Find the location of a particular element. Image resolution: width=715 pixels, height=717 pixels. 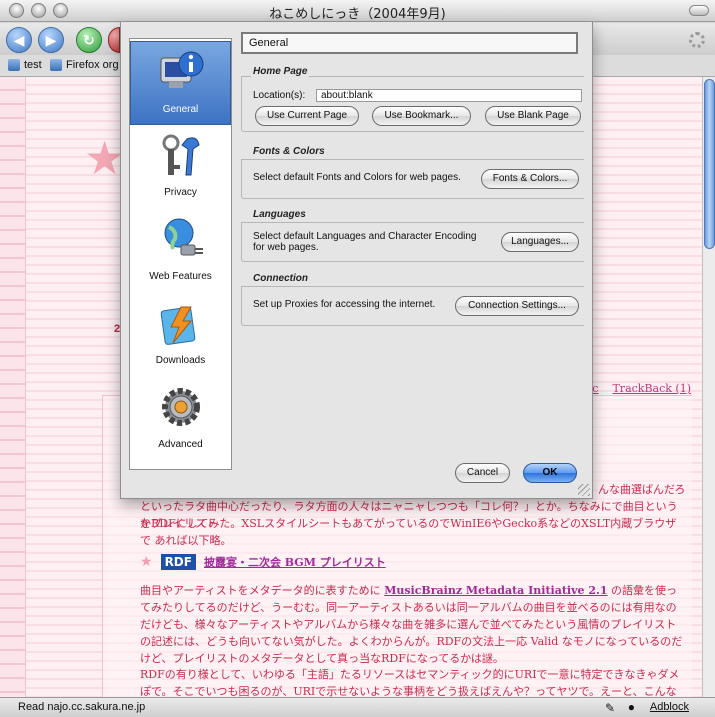

reload-icon: ↻ is located at coordinates (89, 39).